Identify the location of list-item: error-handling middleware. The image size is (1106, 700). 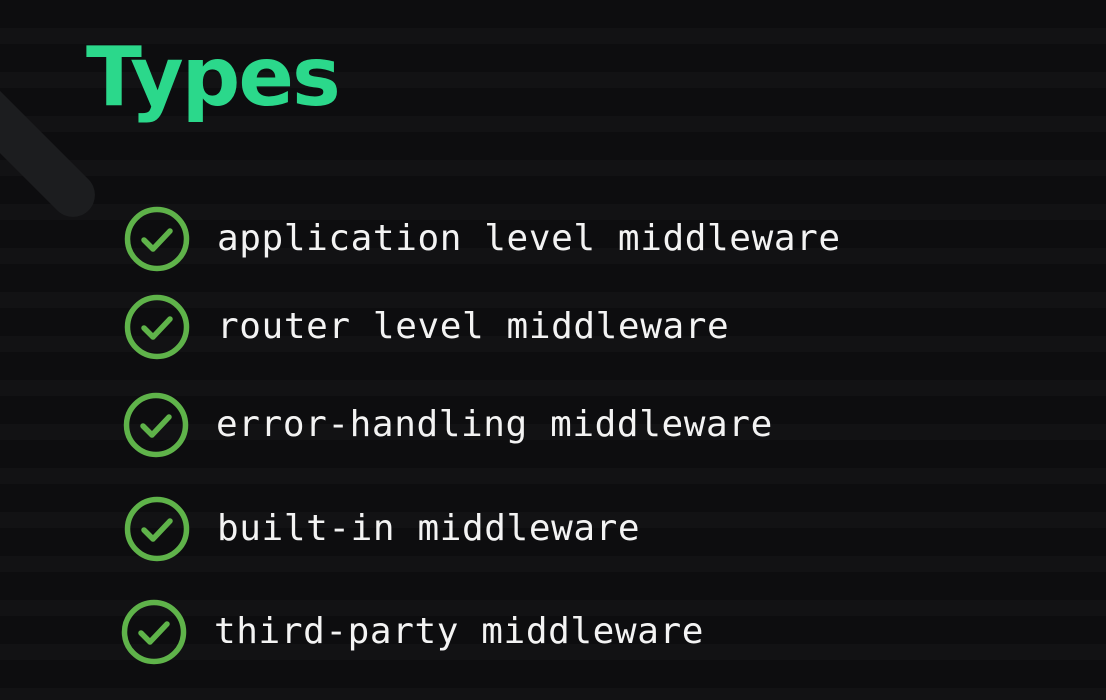
(448, 425).